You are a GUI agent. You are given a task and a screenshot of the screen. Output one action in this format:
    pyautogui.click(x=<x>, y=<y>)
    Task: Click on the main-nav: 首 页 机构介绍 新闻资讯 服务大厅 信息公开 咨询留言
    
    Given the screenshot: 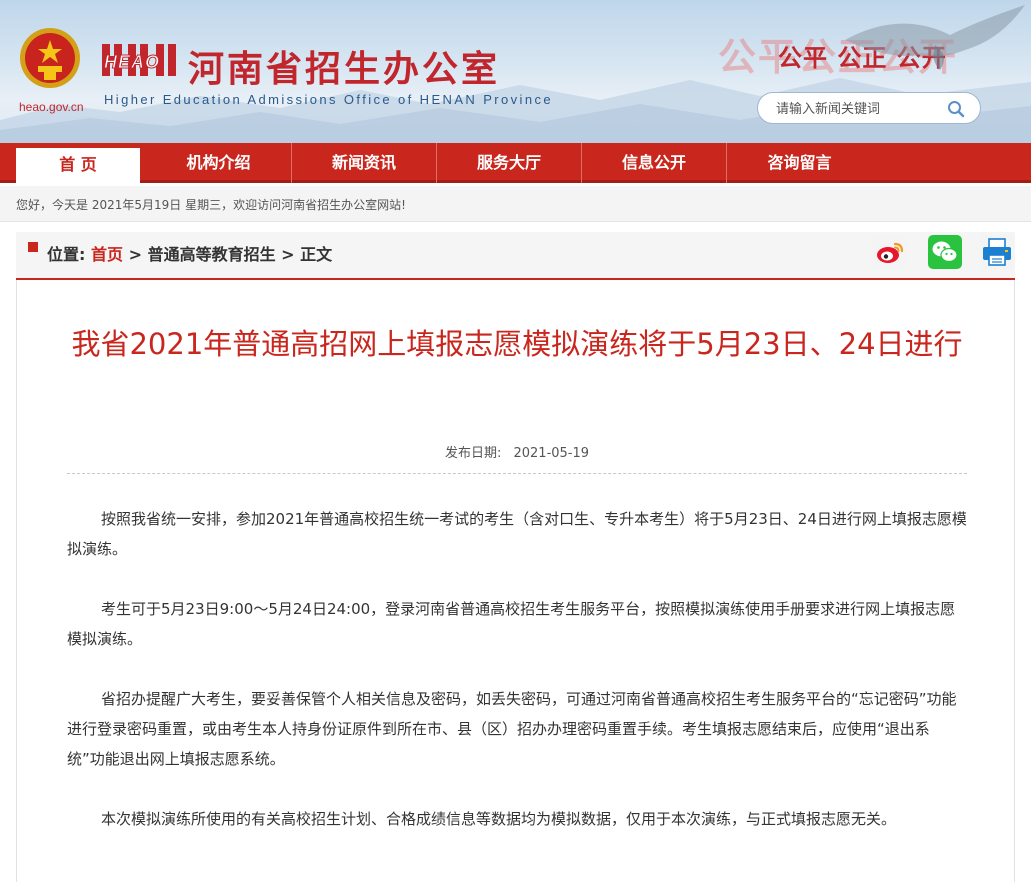 What is the action you would take?
    pyautogui.click(x=515, y=163)
    